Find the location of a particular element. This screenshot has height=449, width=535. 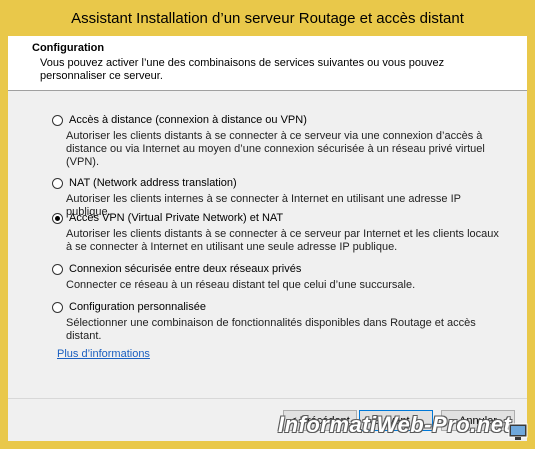

radio-nat is located at coordinates (57, 183).